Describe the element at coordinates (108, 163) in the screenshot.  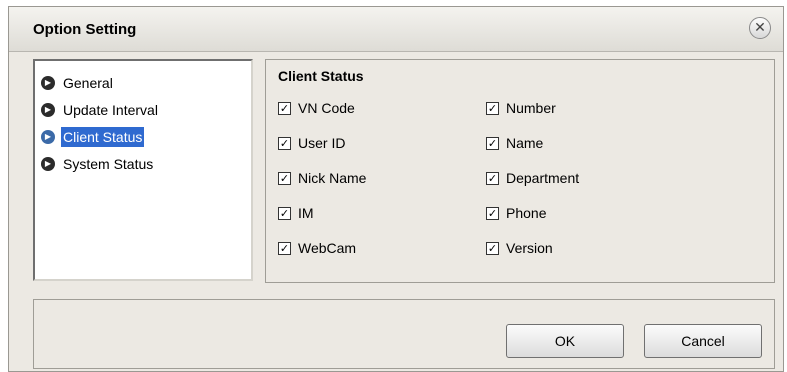
I see `tree-item-label: System Status` at that location.